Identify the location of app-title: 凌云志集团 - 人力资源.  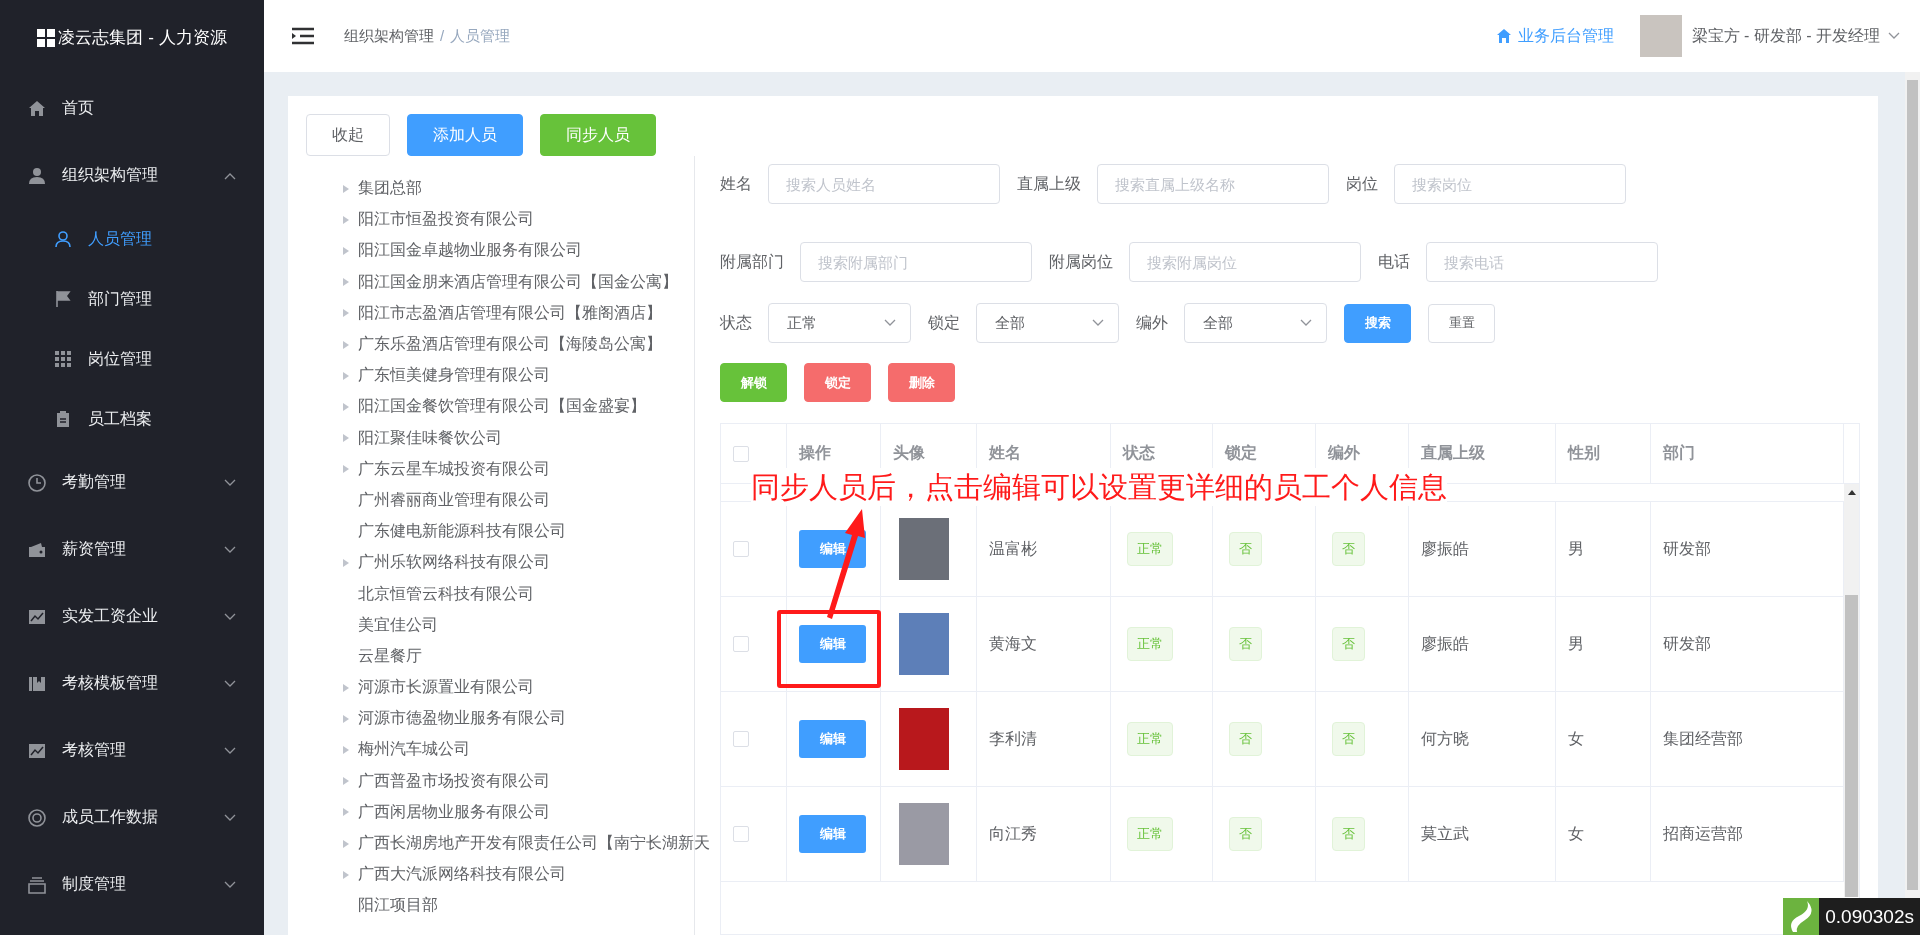
(142, 38).